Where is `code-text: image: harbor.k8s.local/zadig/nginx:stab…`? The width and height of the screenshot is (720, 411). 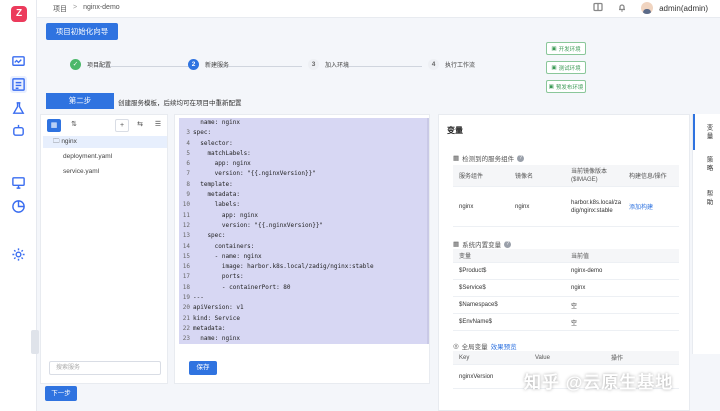
code-text: image: harbor.k8s.local/zadig/nginx:stab… is located at coordinates (283, 267).